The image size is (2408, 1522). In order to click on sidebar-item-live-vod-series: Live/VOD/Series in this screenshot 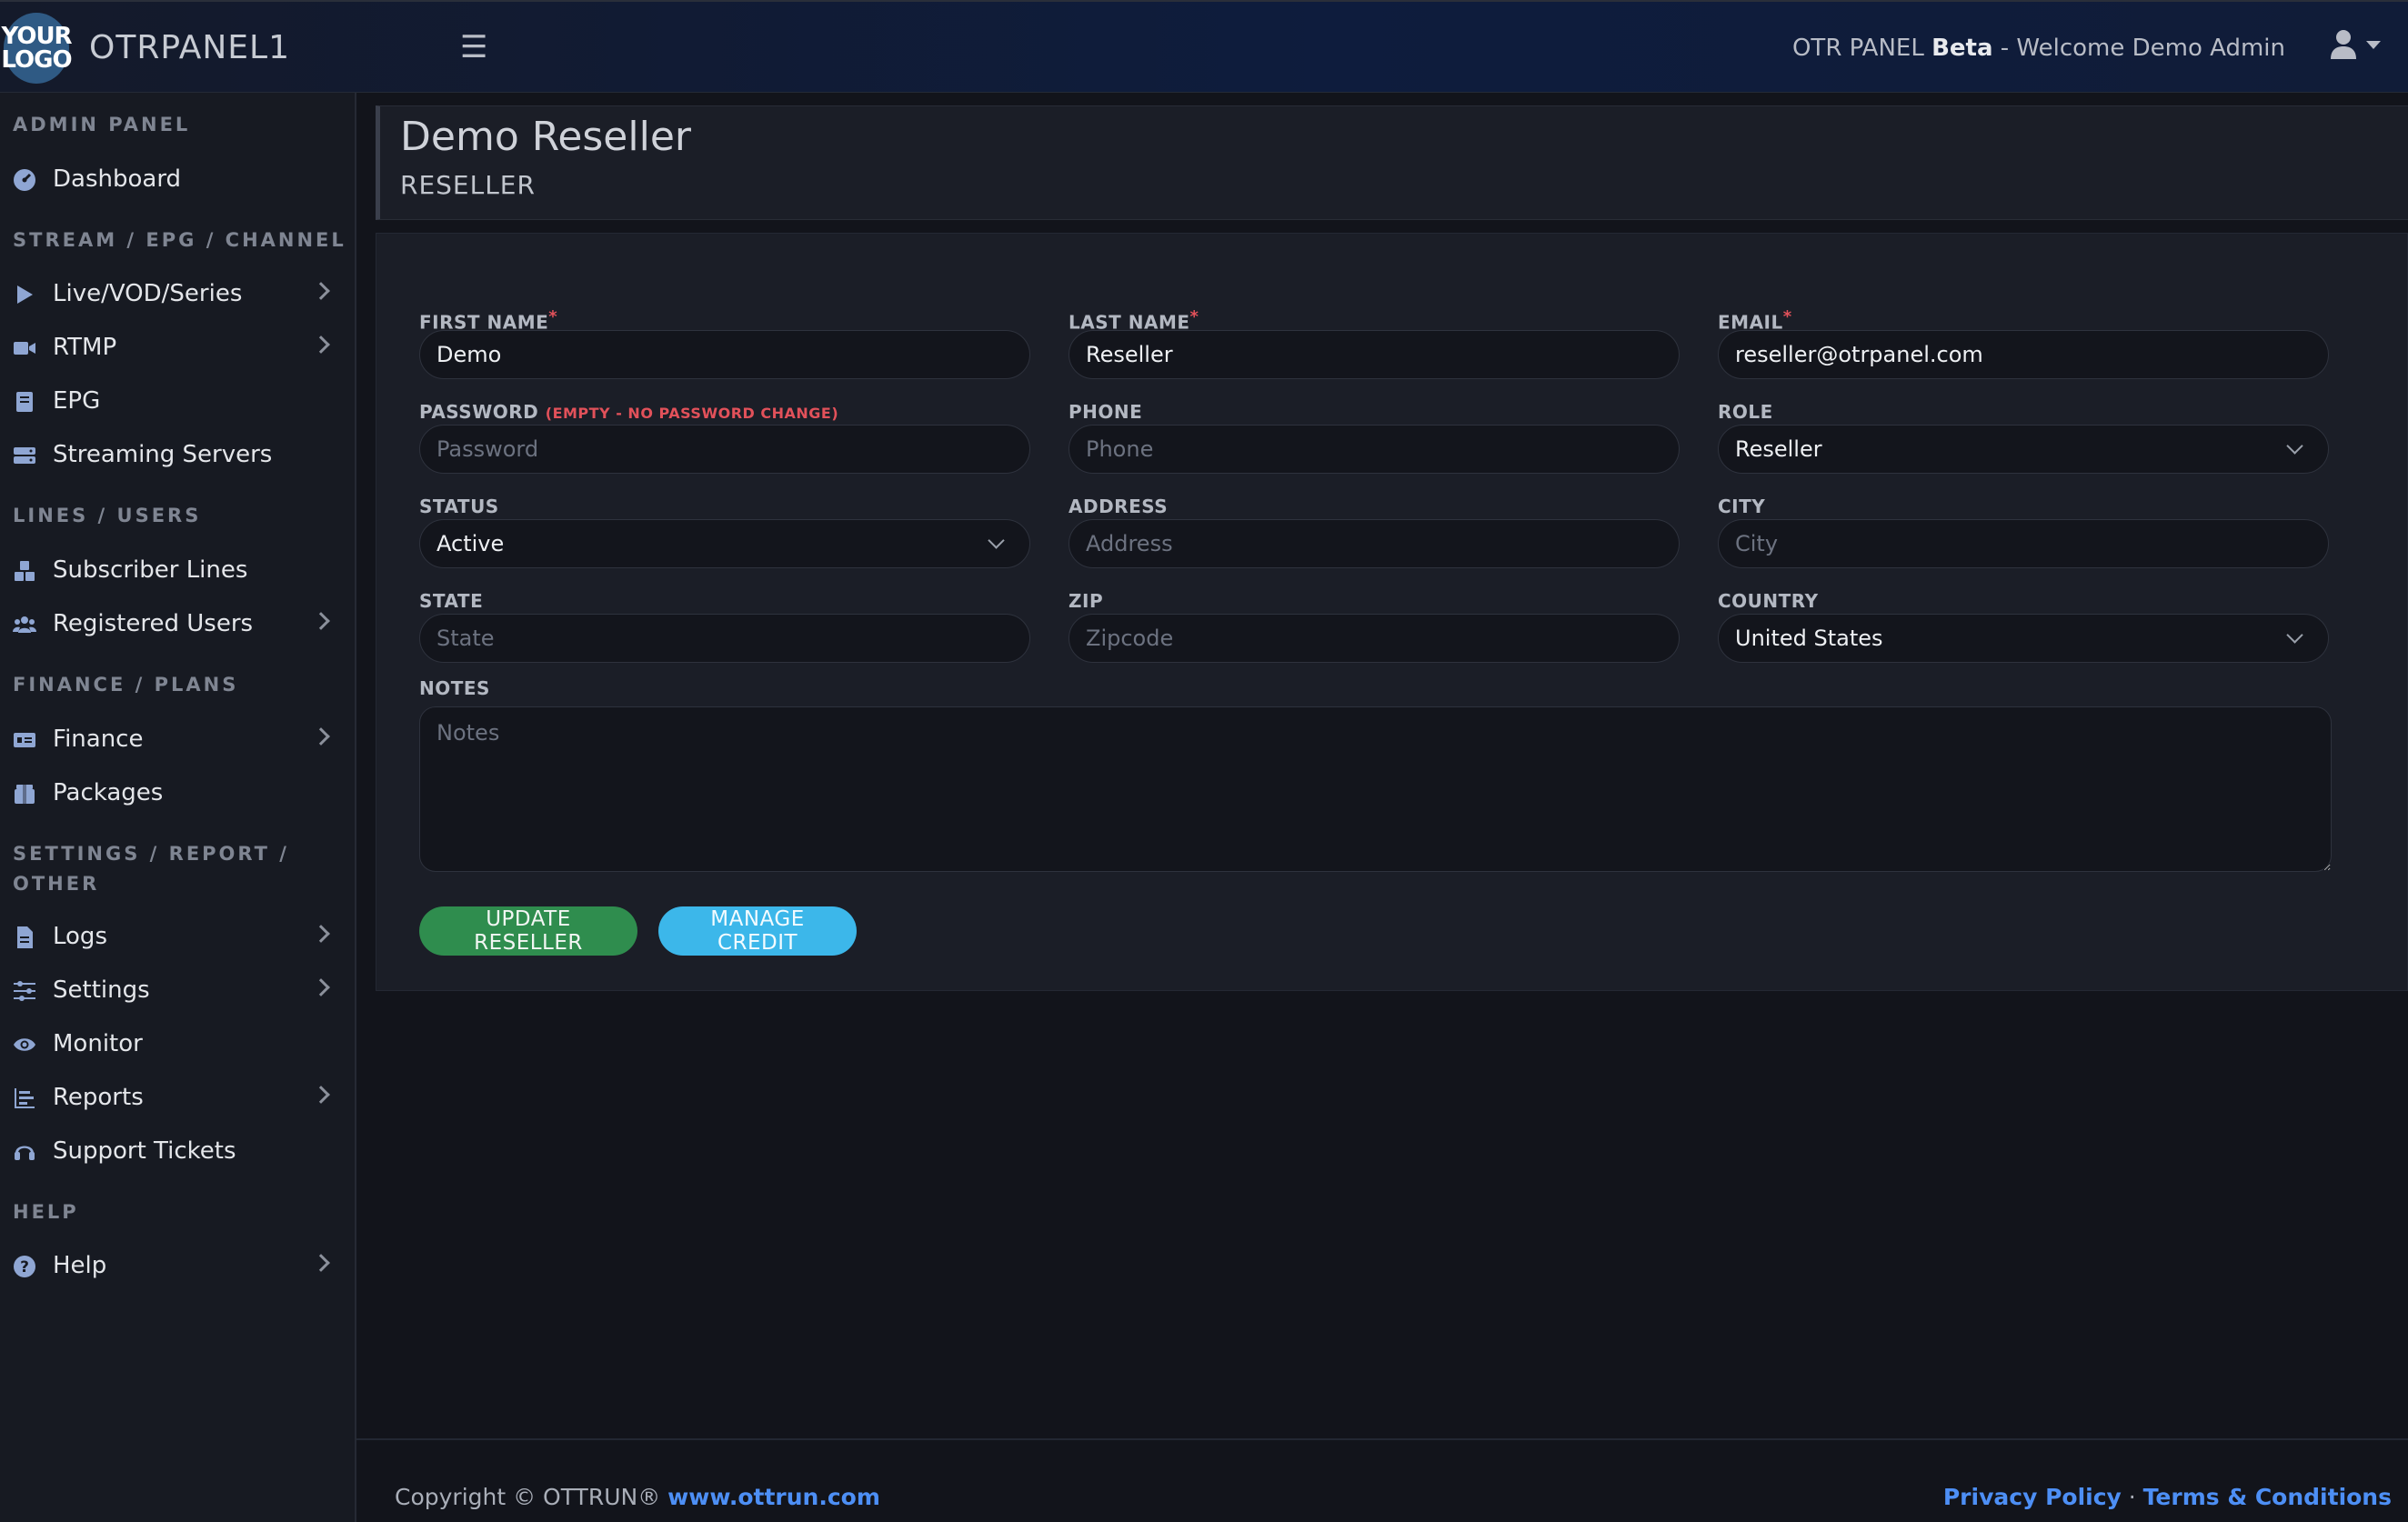, I will do `click(177, 293)`.